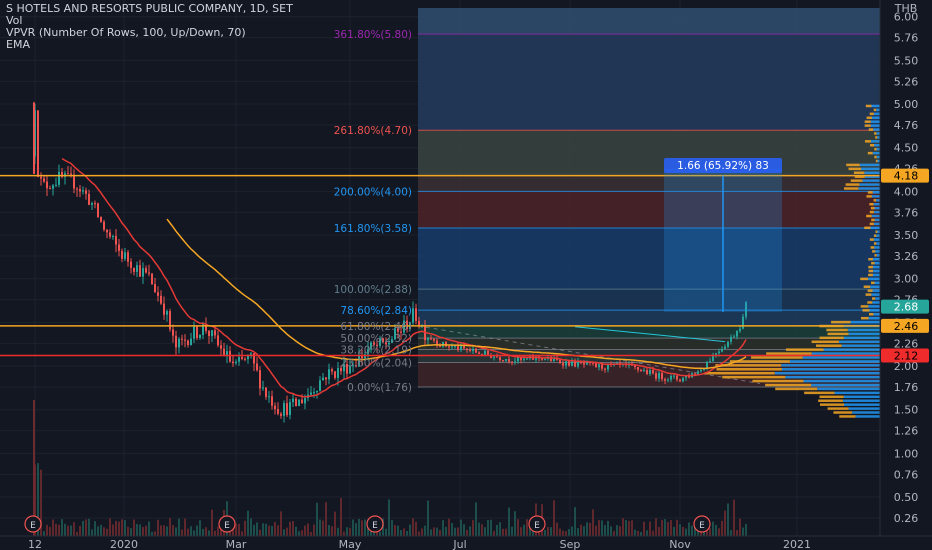 The width and height of the screenshot is (932, 550). Describe the element at coordinates (466, 542) in the screenshot. I see `time-axis: 12 2020 Mar May Jul Sep Nov 2021` at that location.